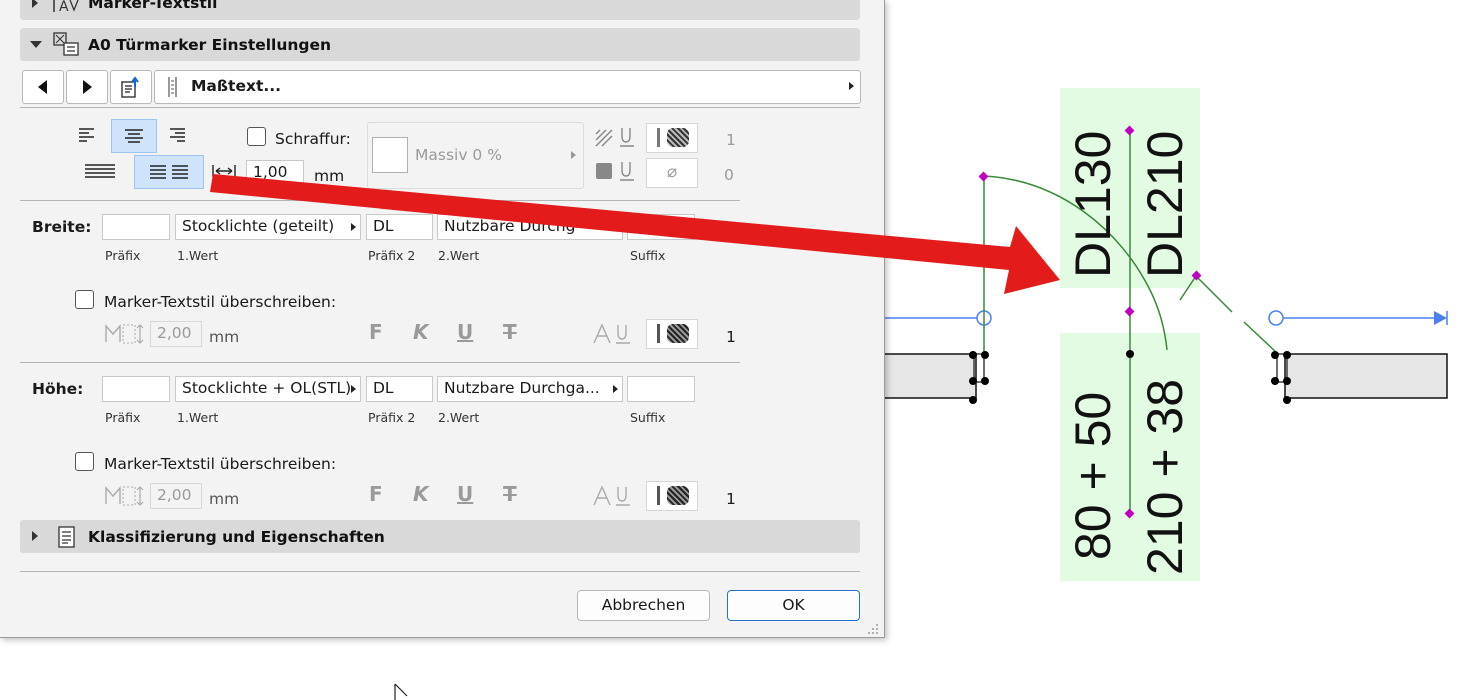 The height and width of the screenshot is (700, 1476). I want to click on height-prefix2-input: DL, so click(399, 389).